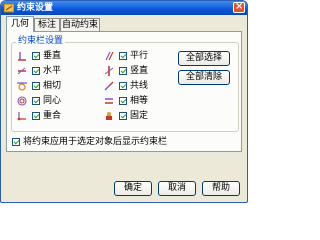  Describe the element at coordinates (52, 101) in the screenshot. I see `concentric-label: 同心` at that location.